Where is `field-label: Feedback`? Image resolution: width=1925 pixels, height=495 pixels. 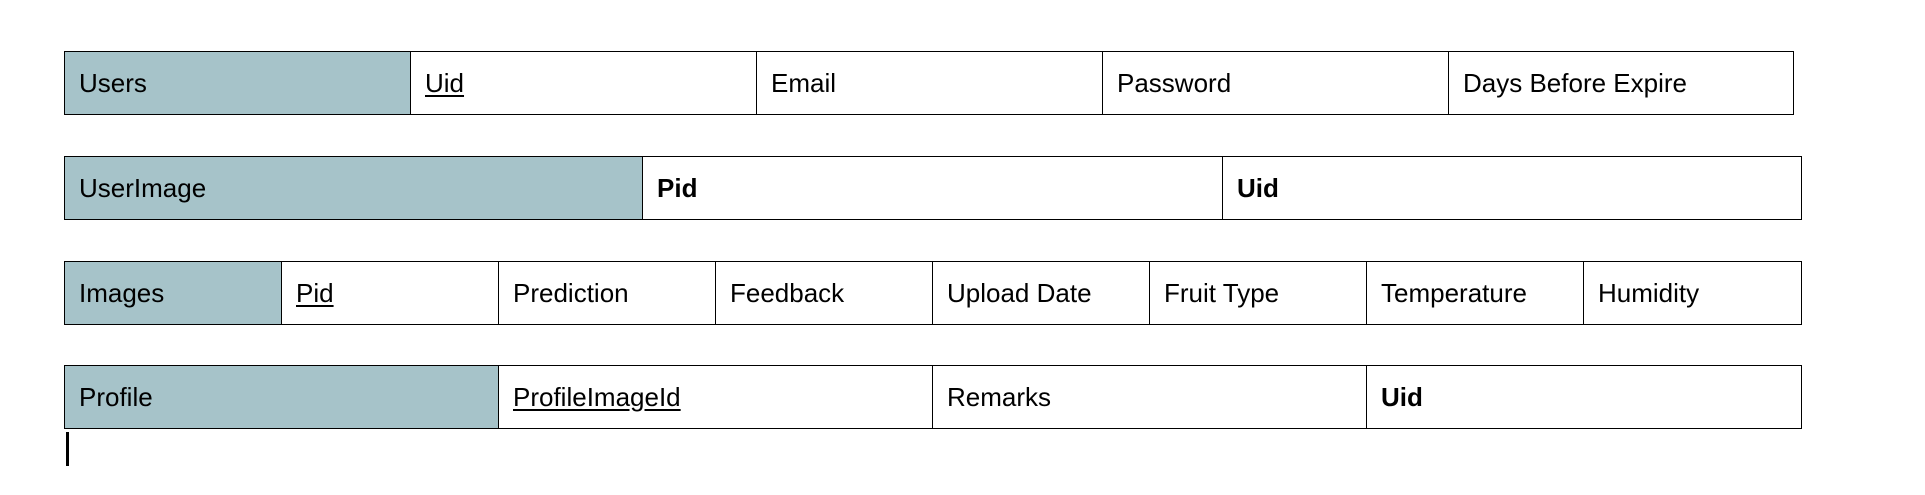 field-label: Feedback is located at coordinates (787, 292).